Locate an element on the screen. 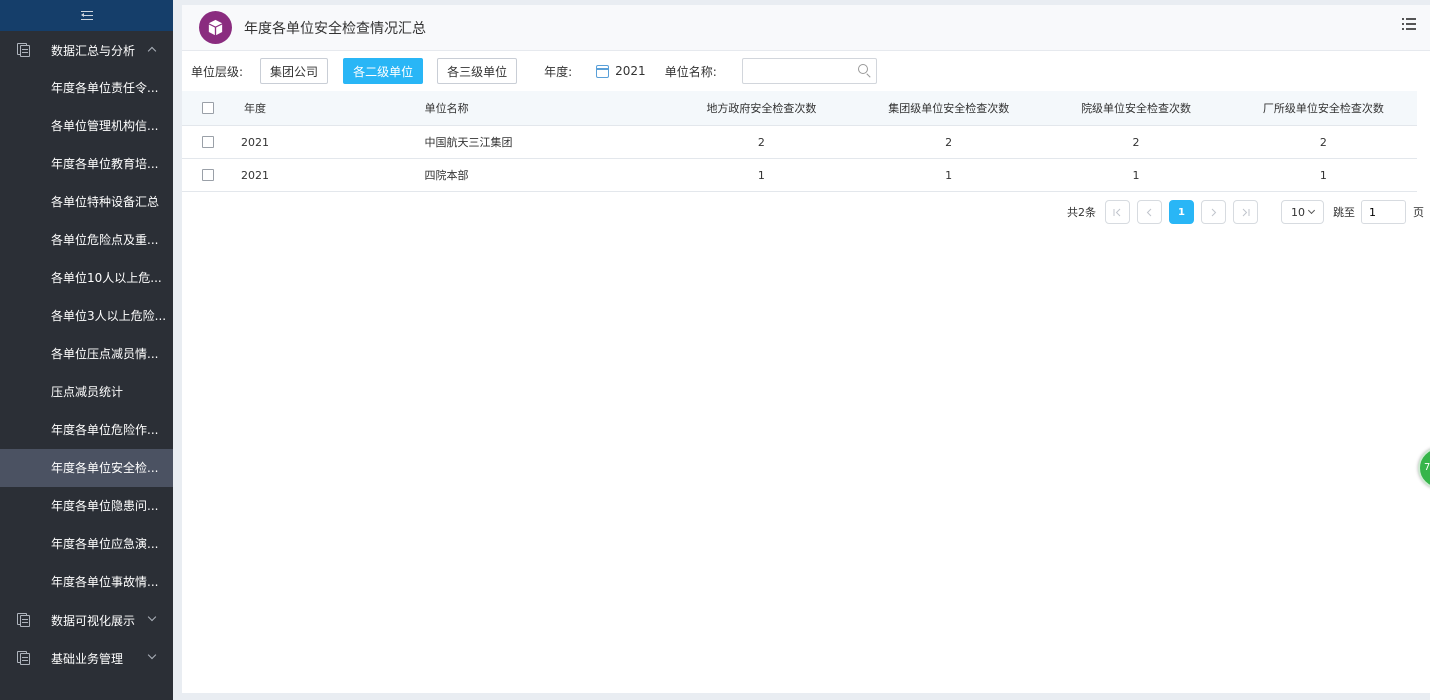  last-page-button is located at coordinates (1245, 212).